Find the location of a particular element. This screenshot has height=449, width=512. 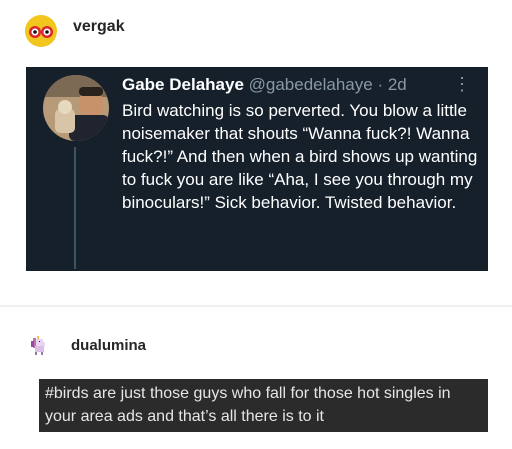

more-vertical-icon: ⋮ is located at coordinates (462, 84).